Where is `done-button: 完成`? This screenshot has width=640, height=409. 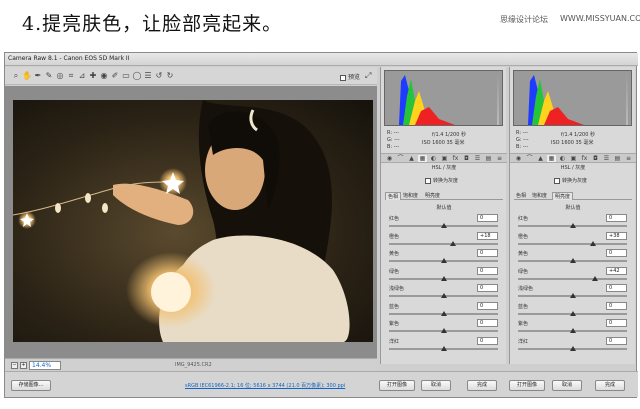
done-button: 完成 is located at coordinates (482, 385).